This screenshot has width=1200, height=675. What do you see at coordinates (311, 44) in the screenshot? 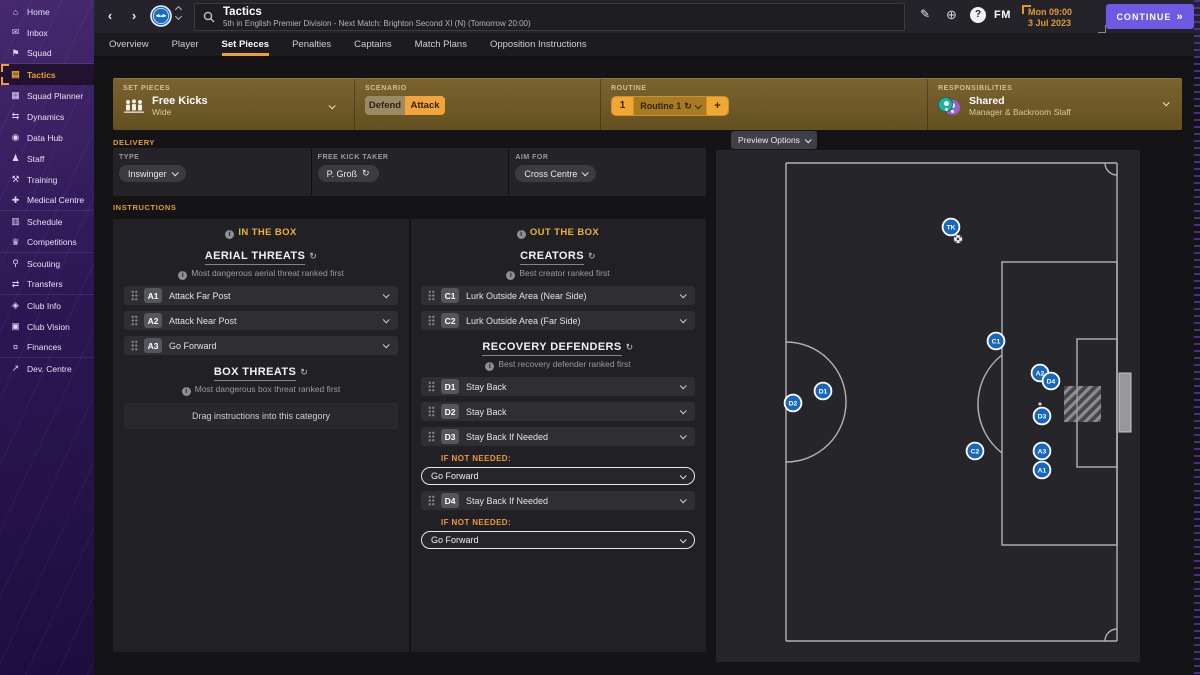
I see `tab-penalties: Penalties` at bounding box center [311, 44].